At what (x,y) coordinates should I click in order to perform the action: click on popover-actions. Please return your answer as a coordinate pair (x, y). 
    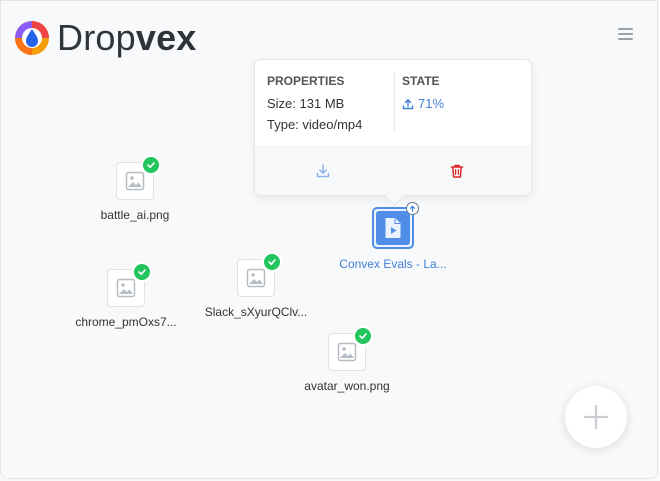
    Looking at the image, I should click on (393, 170).